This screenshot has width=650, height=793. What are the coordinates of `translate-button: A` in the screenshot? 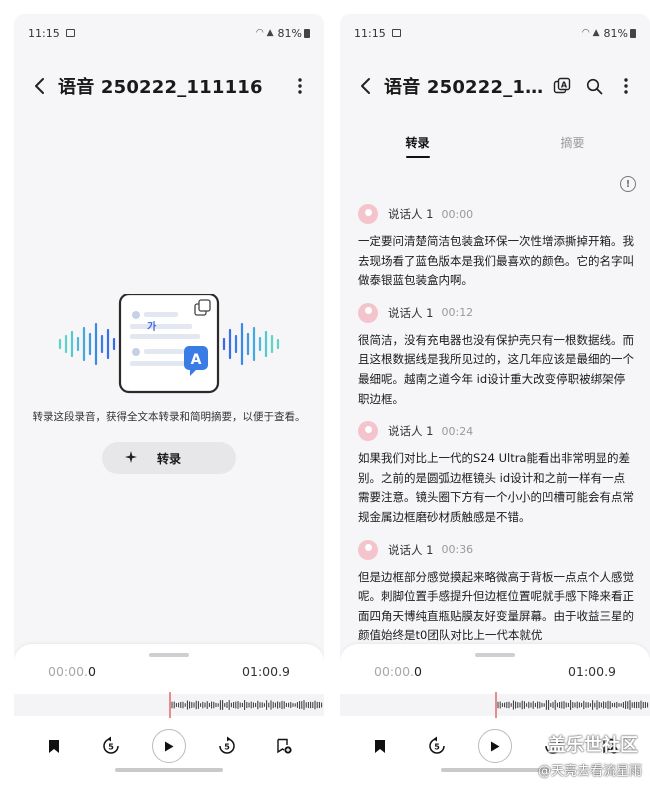 It's located at (562, 86).